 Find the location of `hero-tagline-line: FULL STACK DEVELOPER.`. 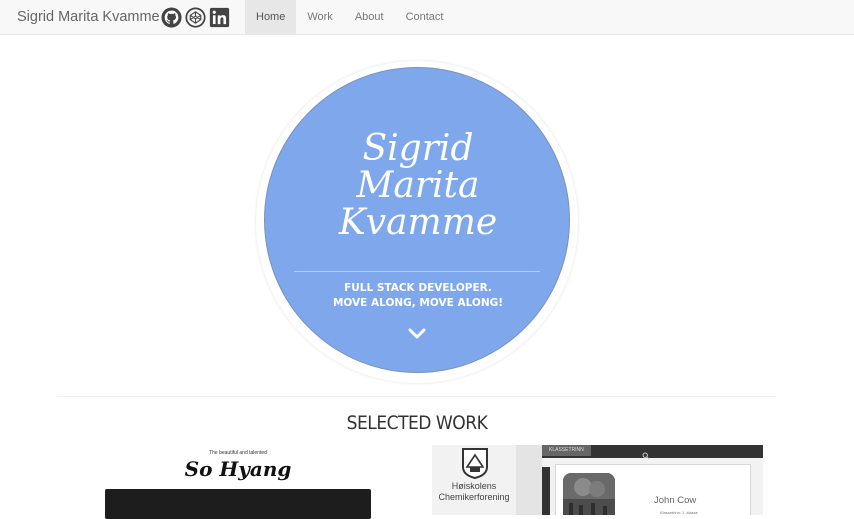

hero-tagline-line: FULL STACK DEVELOPER. is located at coordinates (418, 288).